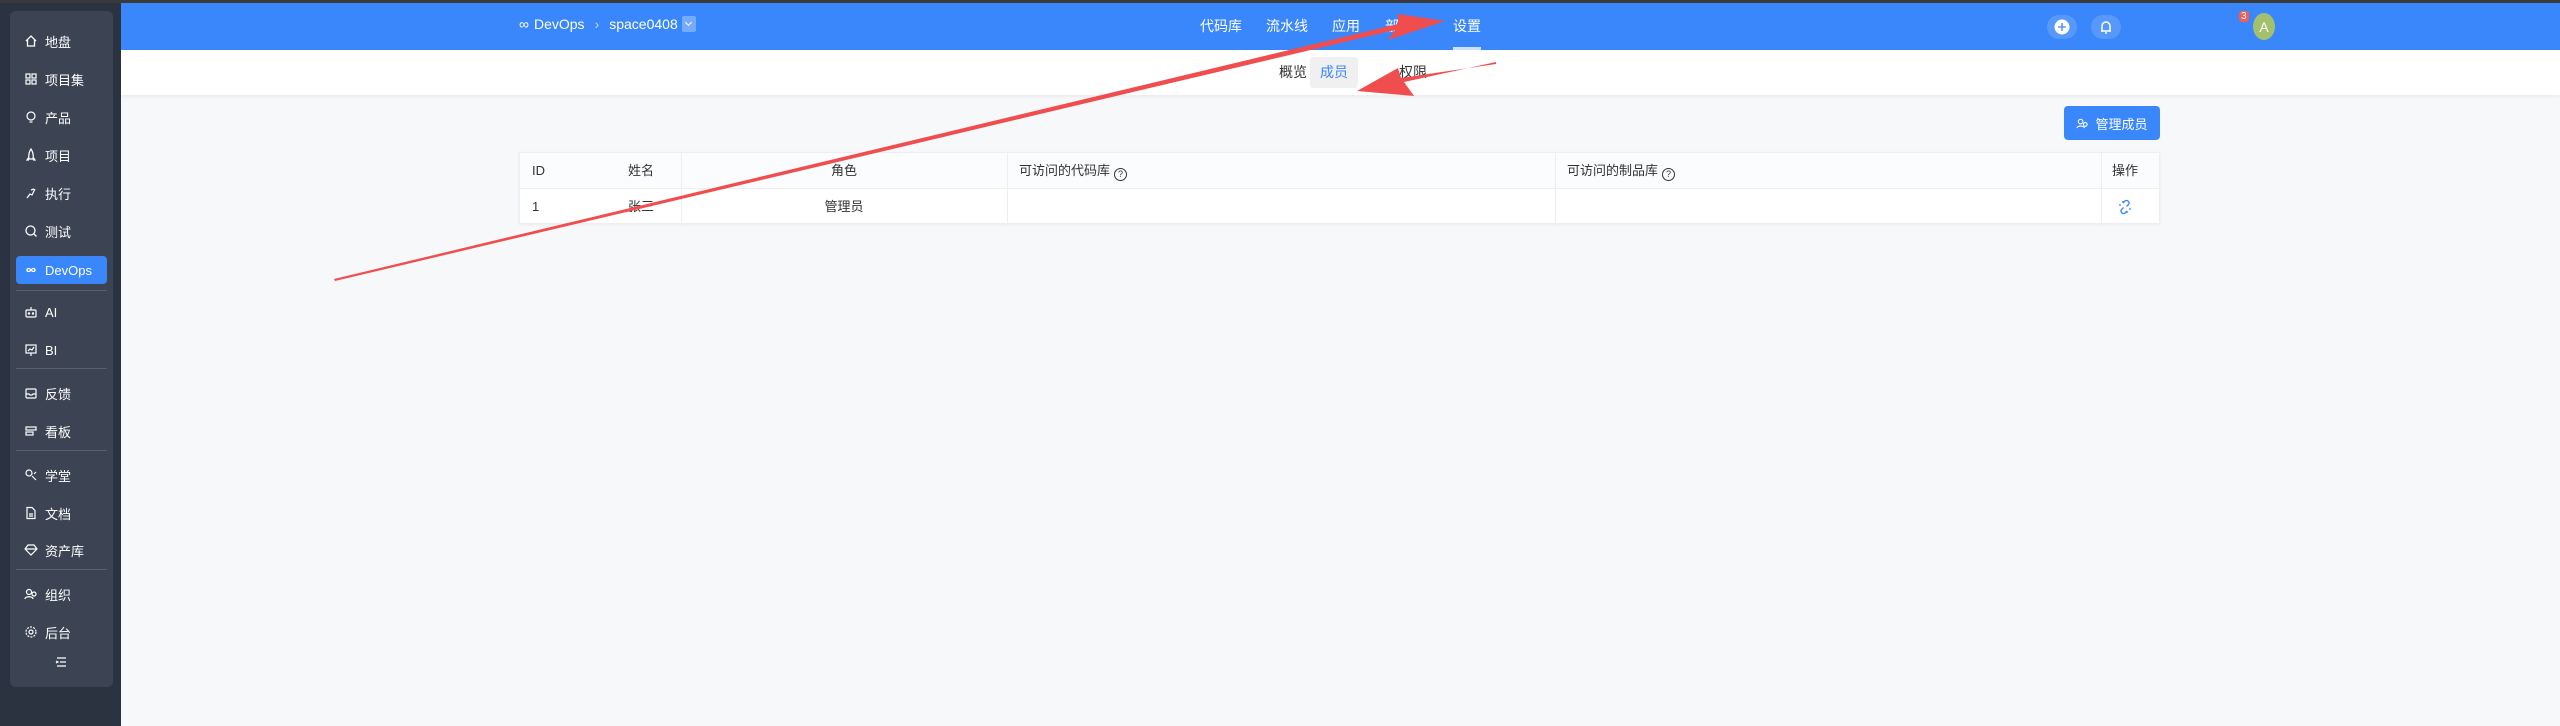  What do you see at coordinates (1346, 26) in the screenshot?
I see `nav-application: 应用` at bounding box center [1346, 26].